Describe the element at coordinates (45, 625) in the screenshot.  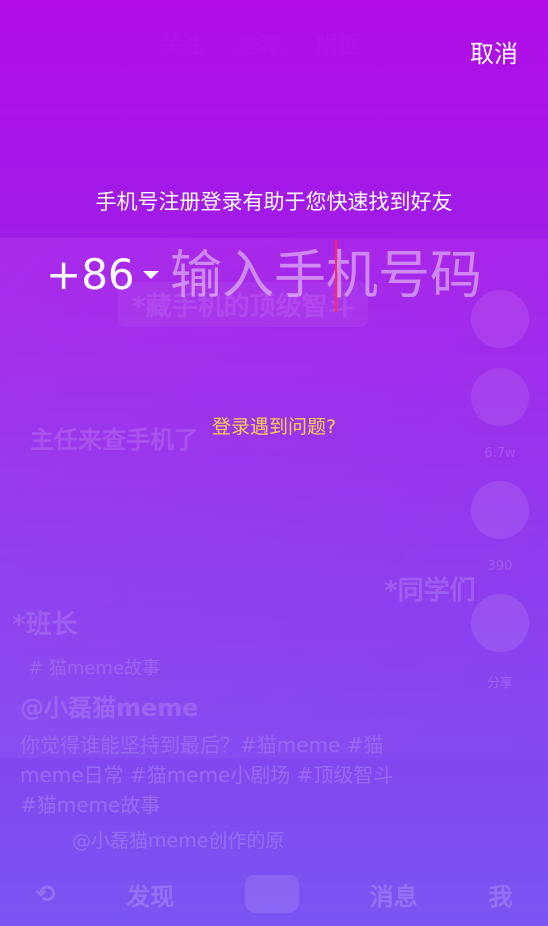
I see `video-caption-bottom: *班长` at that location.